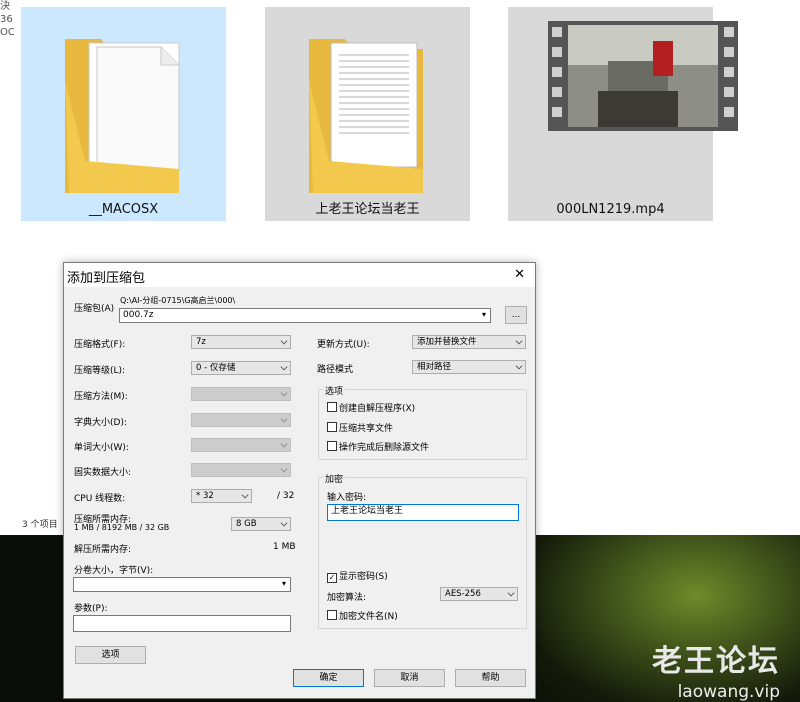 The width and height of the screenshot is (800, 702). Describe the element at coordinates (6, 19) in the screenshot. I see `fragment-text: 36` at that location.